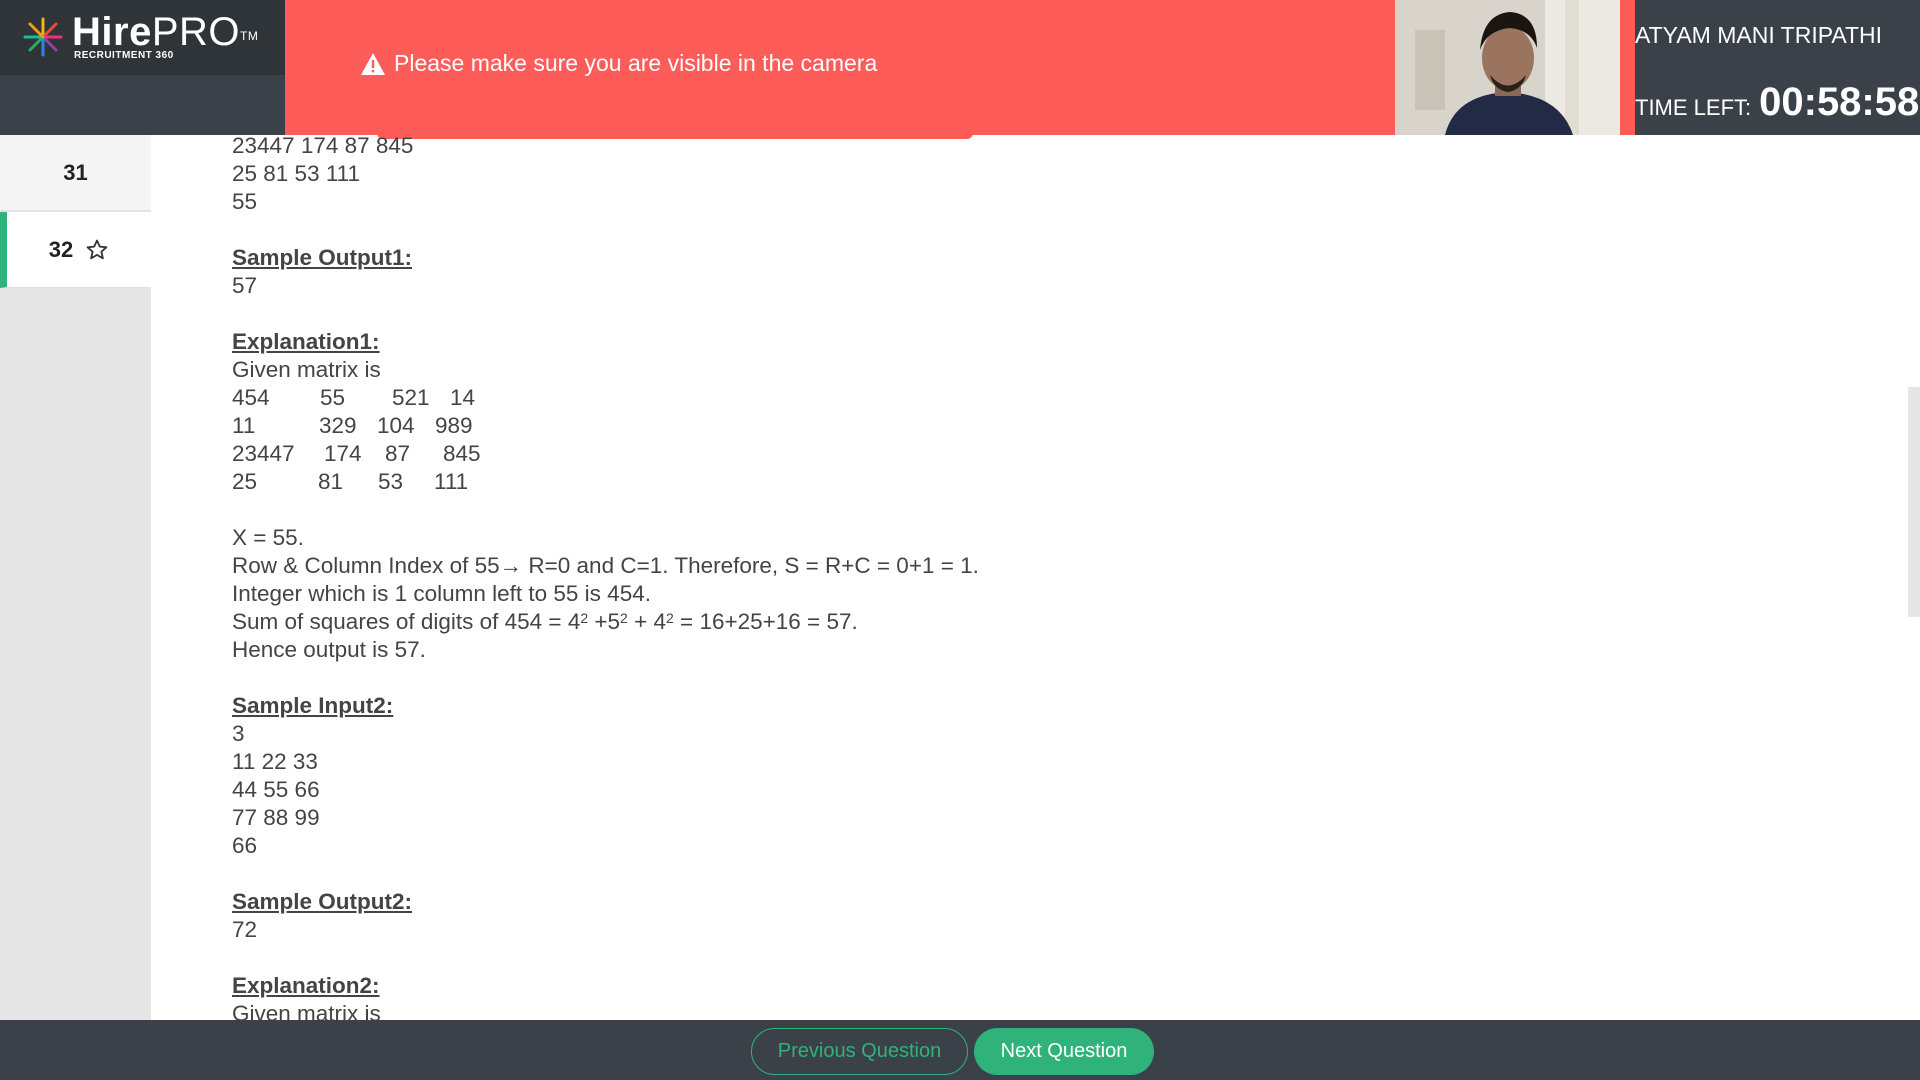 The height and width of the screenshot is (1080, 1920). I want to click on matrix-cell: 23447, so click(263, 453).